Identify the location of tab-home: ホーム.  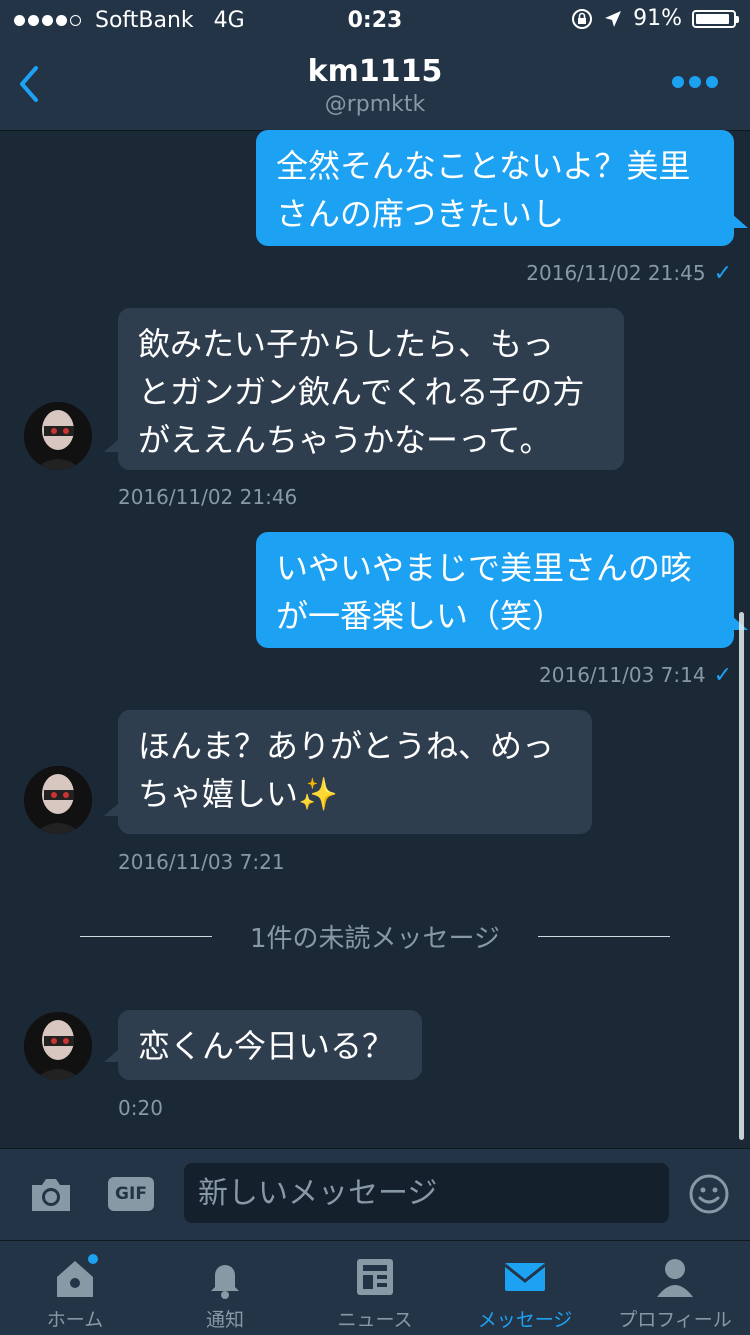
(75, 1288).